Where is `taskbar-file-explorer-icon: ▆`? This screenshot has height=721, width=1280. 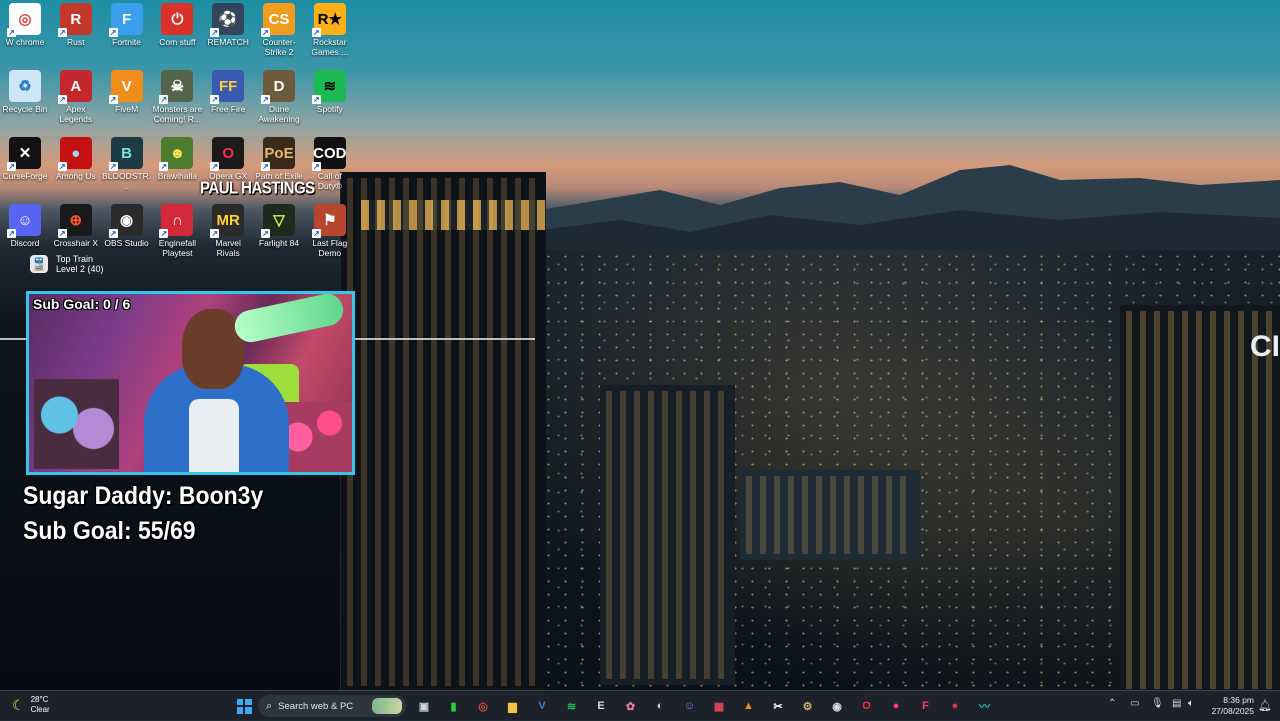 taskbar-file-explorer-icon: ▆ is located at coordinates (513, 706).